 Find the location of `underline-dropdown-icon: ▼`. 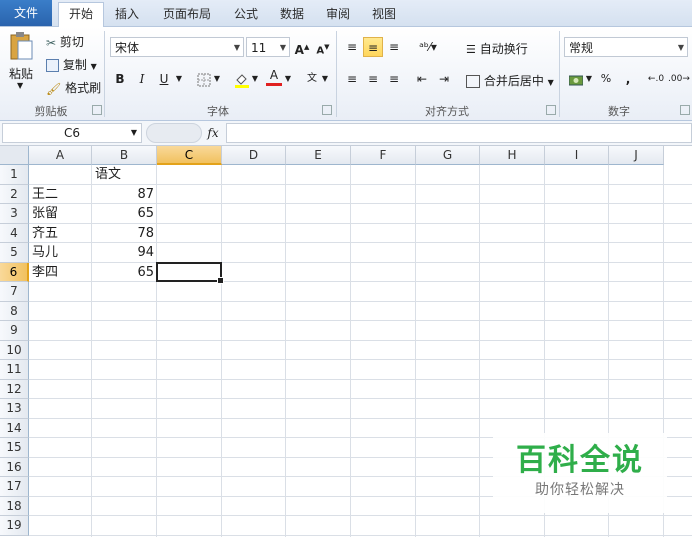

underline-dropdown-icon: ▼ is located at coordinates (179, 79).